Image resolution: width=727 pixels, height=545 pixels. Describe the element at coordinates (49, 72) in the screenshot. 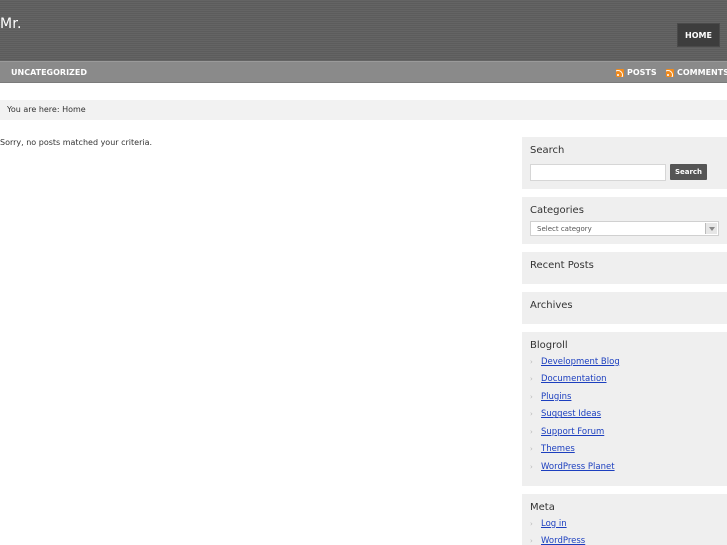

I see `category-link-uncategorized: UNCATEGORIZED` at that location.